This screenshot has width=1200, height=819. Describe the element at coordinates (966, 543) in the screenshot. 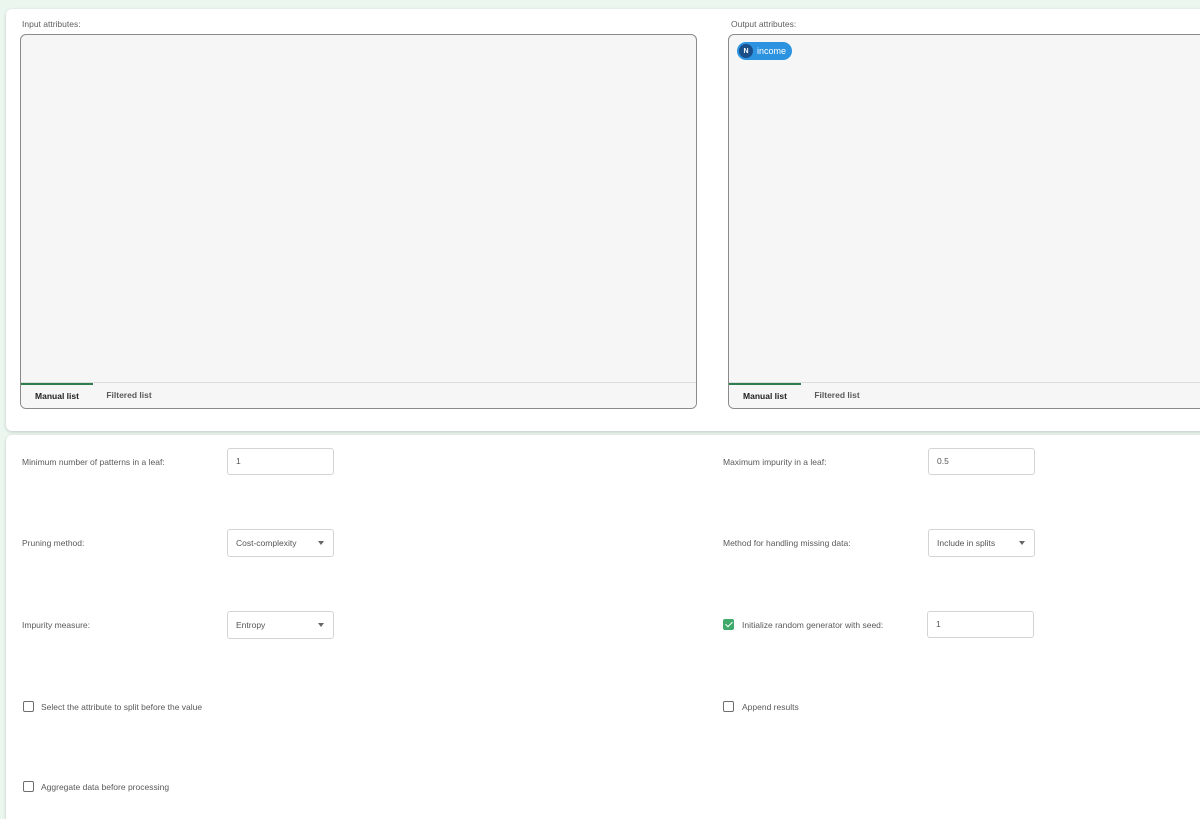

I see `missing-data-value: Include in splits` at that location.